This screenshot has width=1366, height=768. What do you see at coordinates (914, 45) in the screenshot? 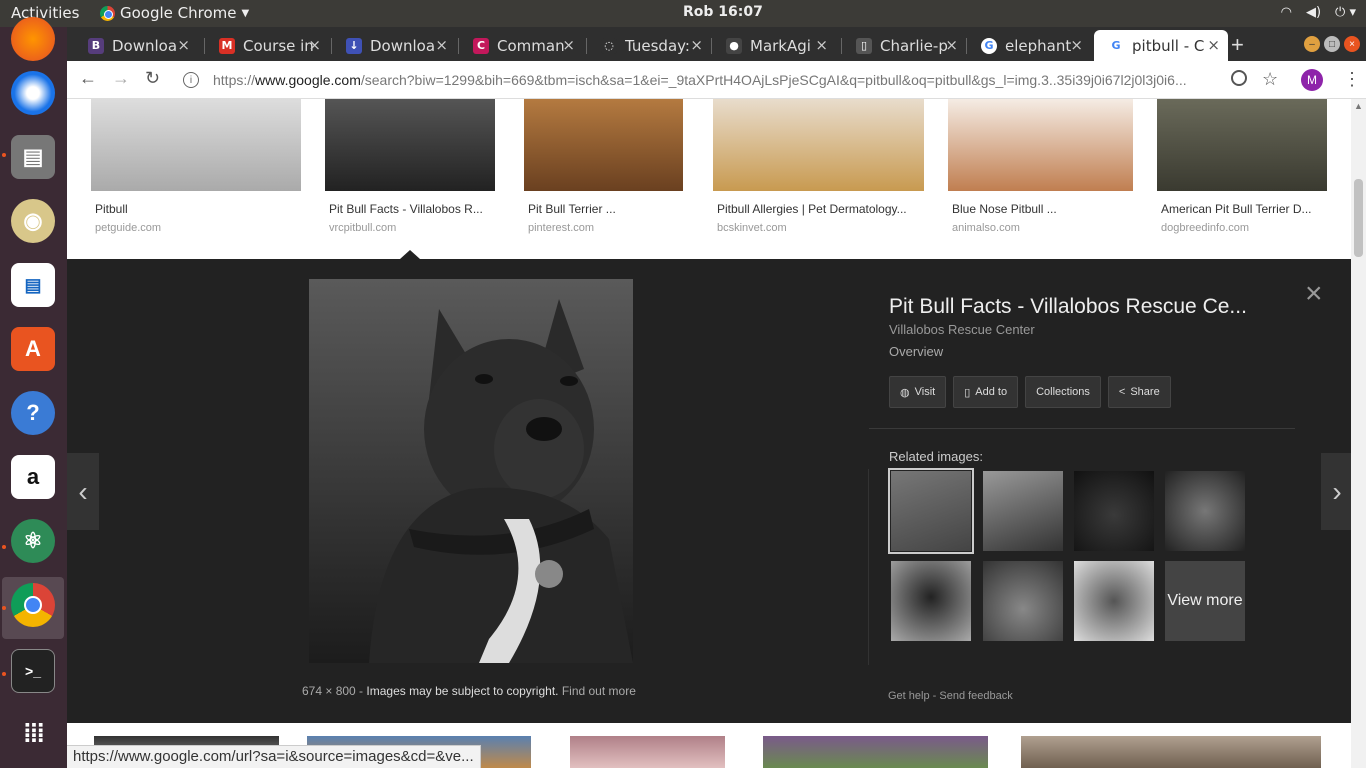
I see `tab-title: Charlie-p` at bounding box center [914, 45].